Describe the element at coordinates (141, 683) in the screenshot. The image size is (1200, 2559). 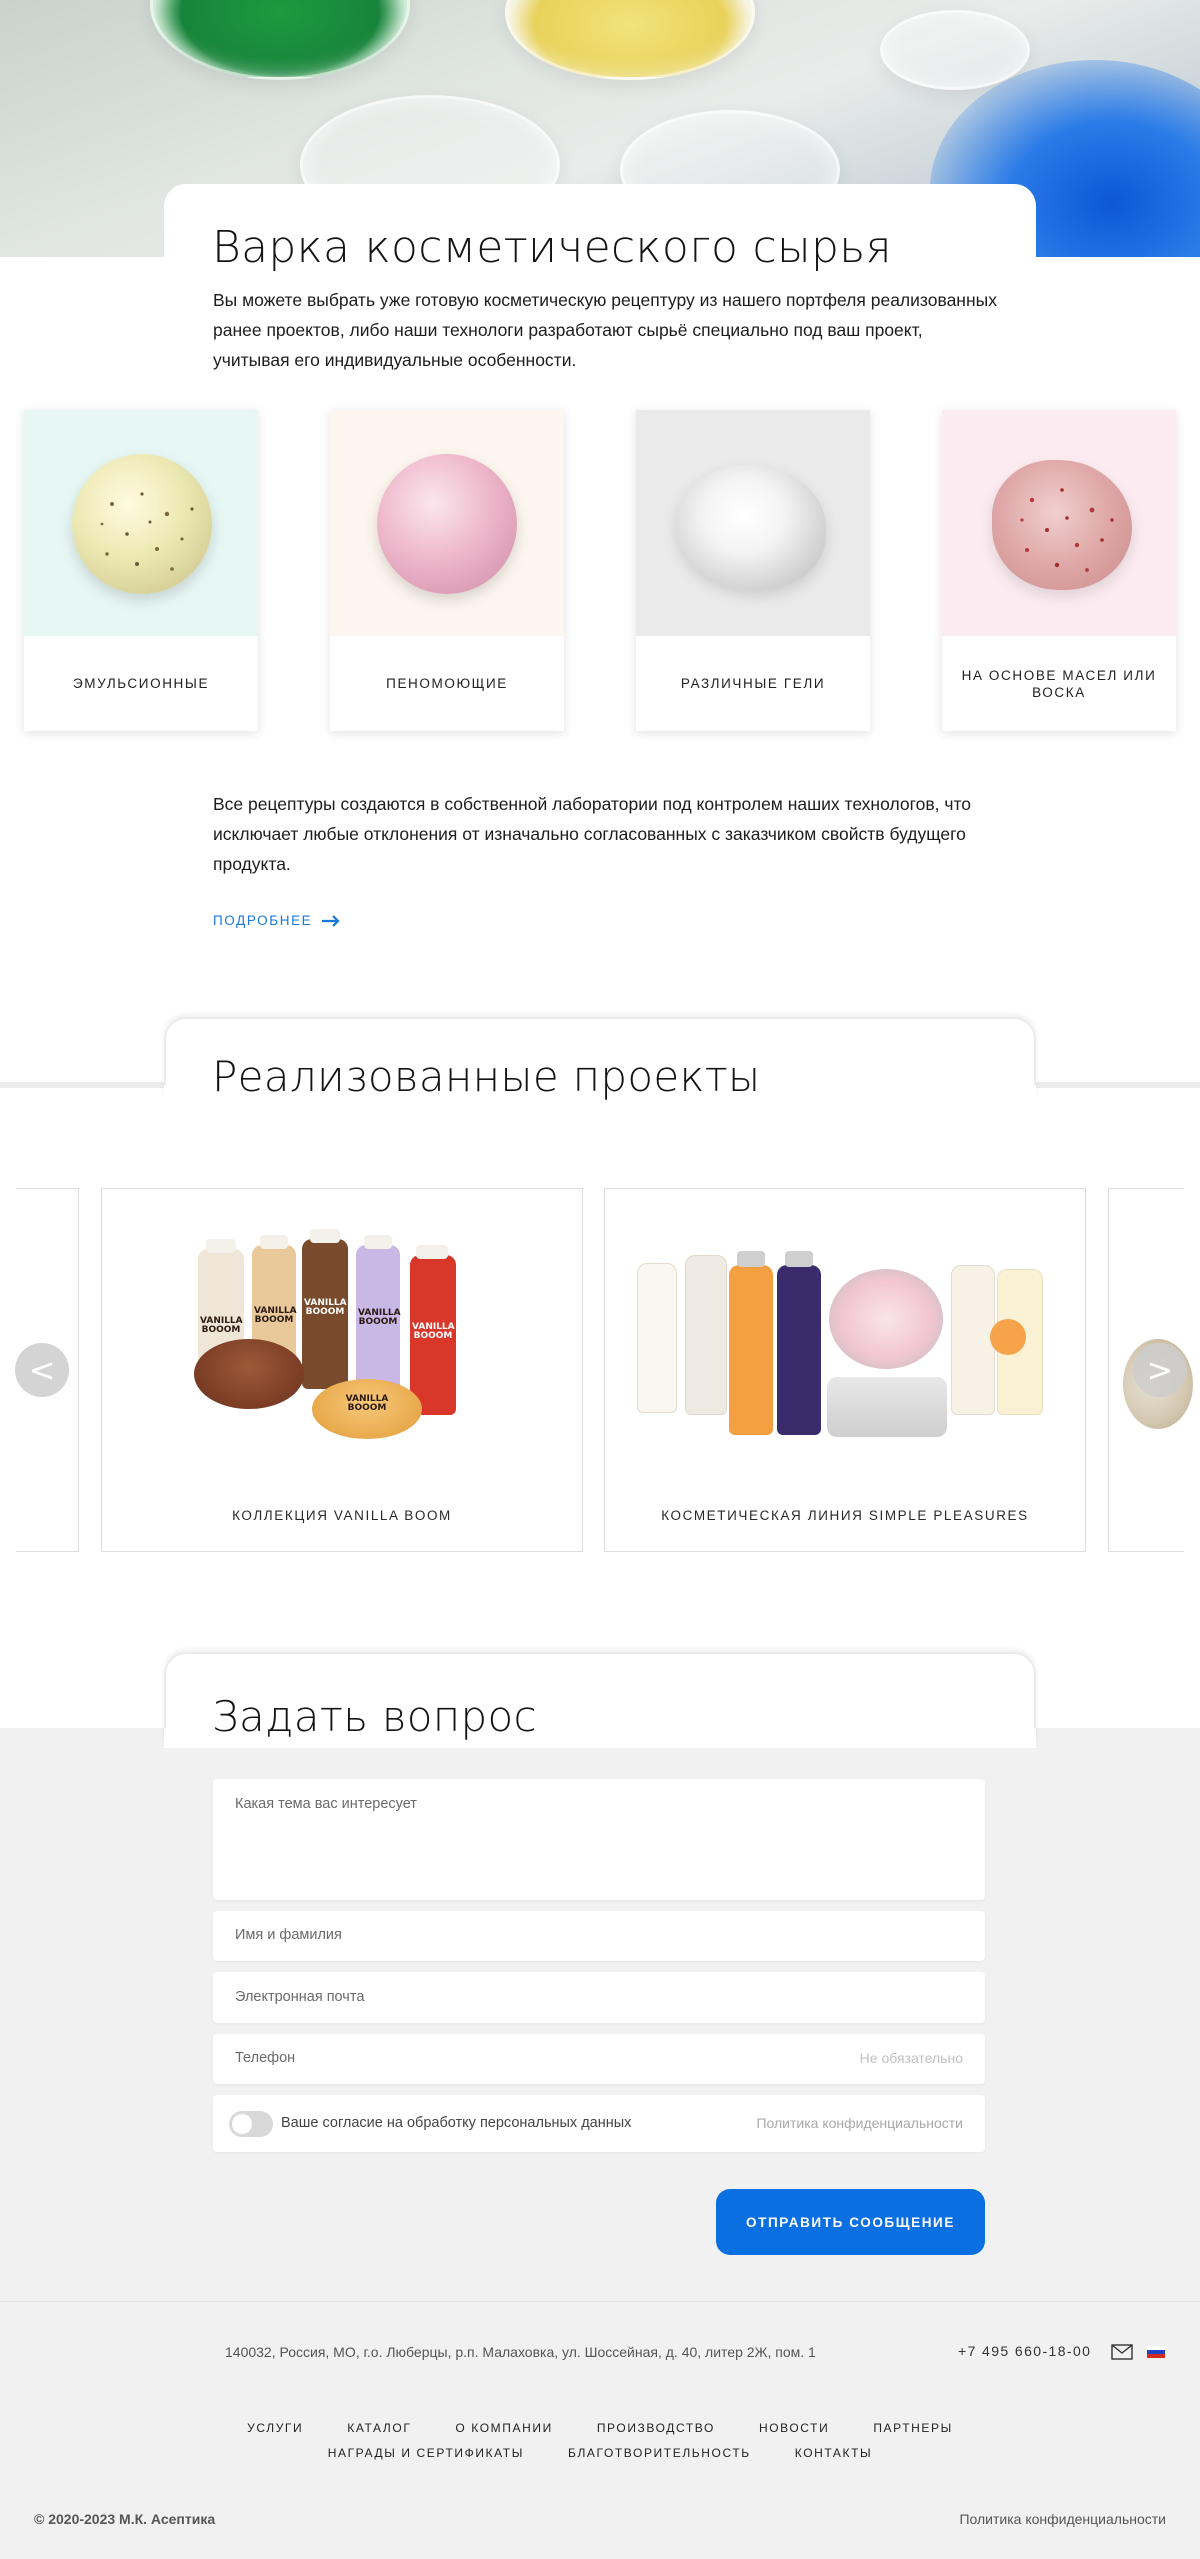
I see `type-label: ЭМУЛЬСИОННЫЕ` at that location.